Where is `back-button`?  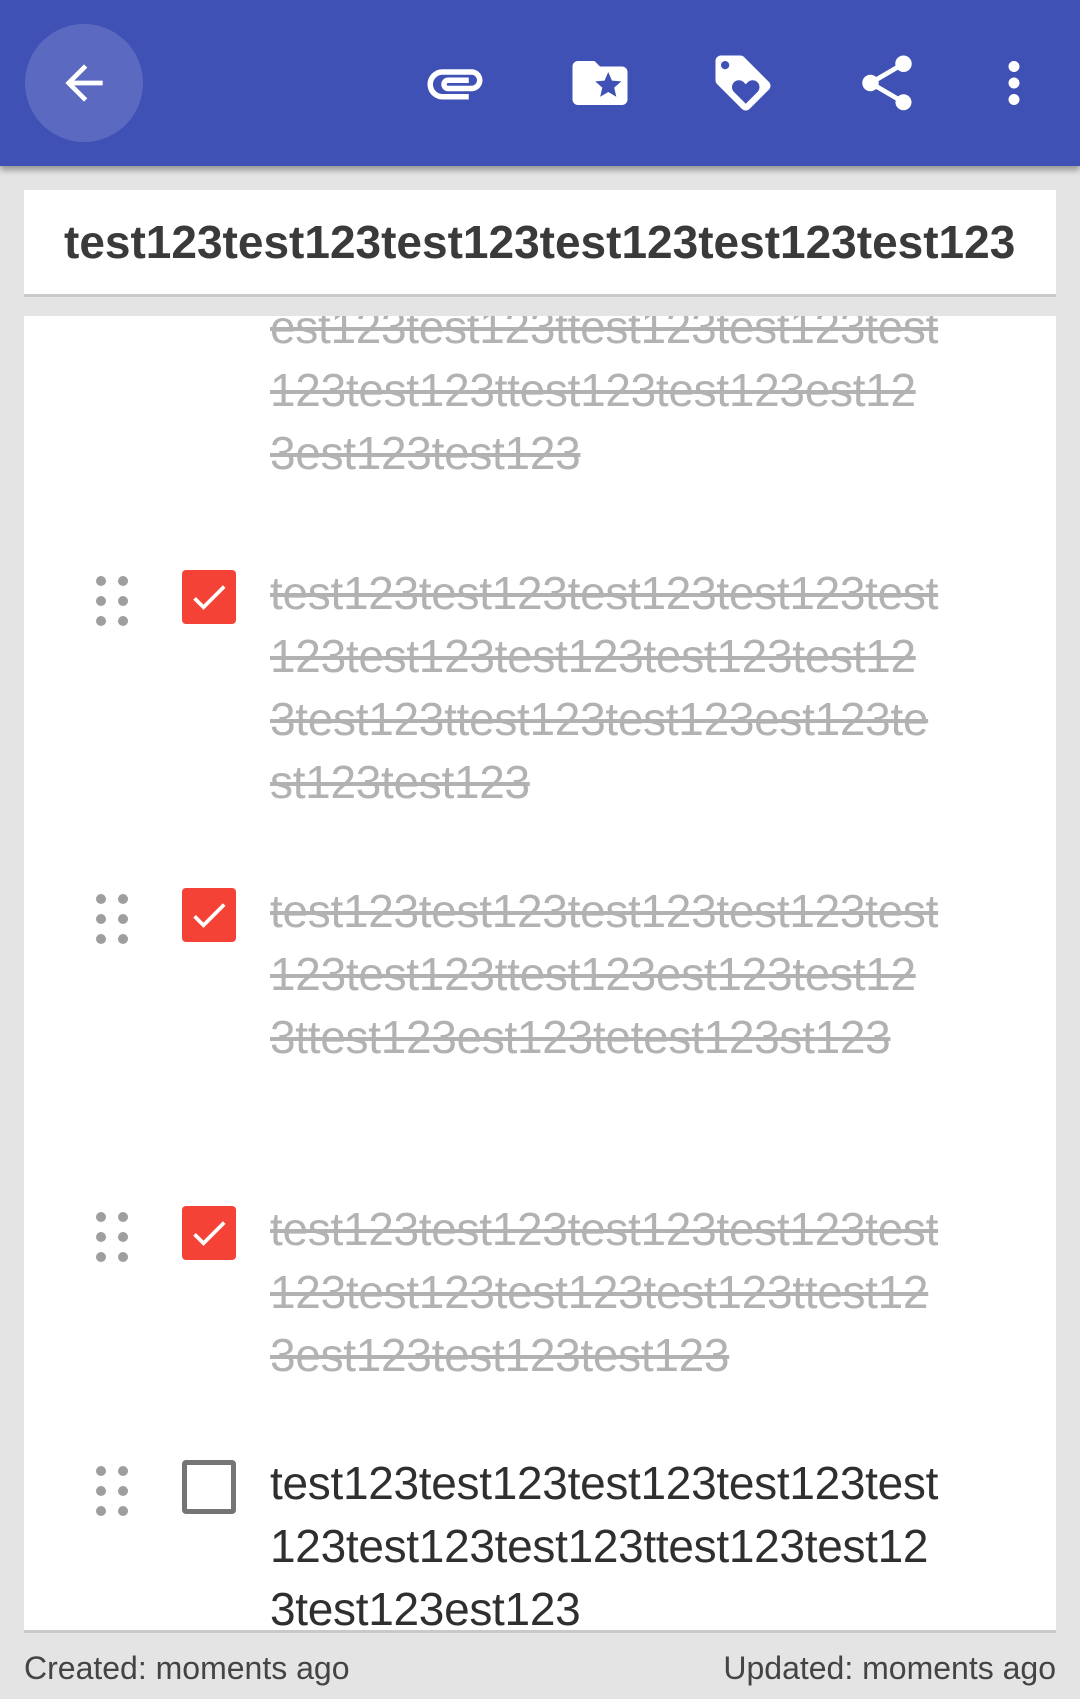
back-button is located at coordinates (84, 83).